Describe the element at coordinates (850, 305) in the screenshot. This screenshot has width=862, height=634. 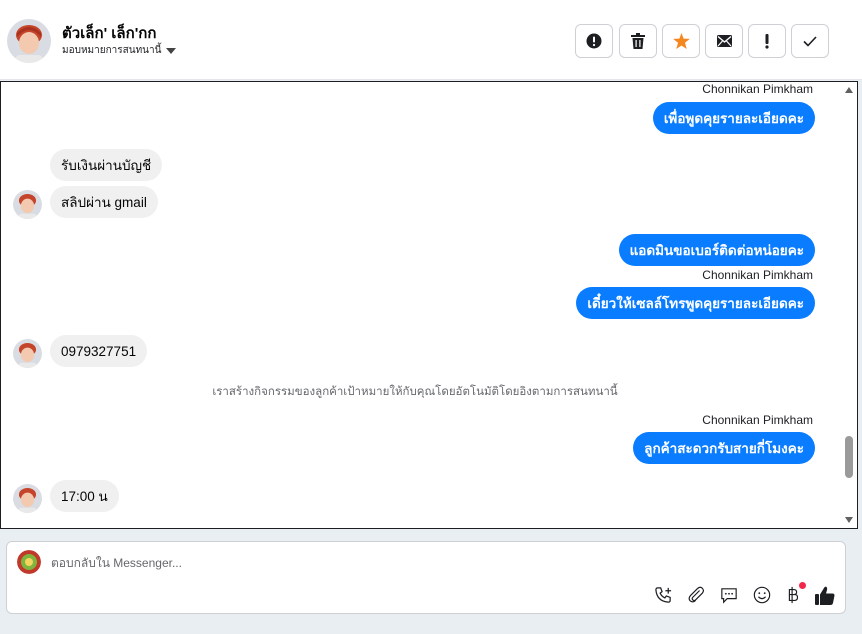
I see `scrollbar` at that location.